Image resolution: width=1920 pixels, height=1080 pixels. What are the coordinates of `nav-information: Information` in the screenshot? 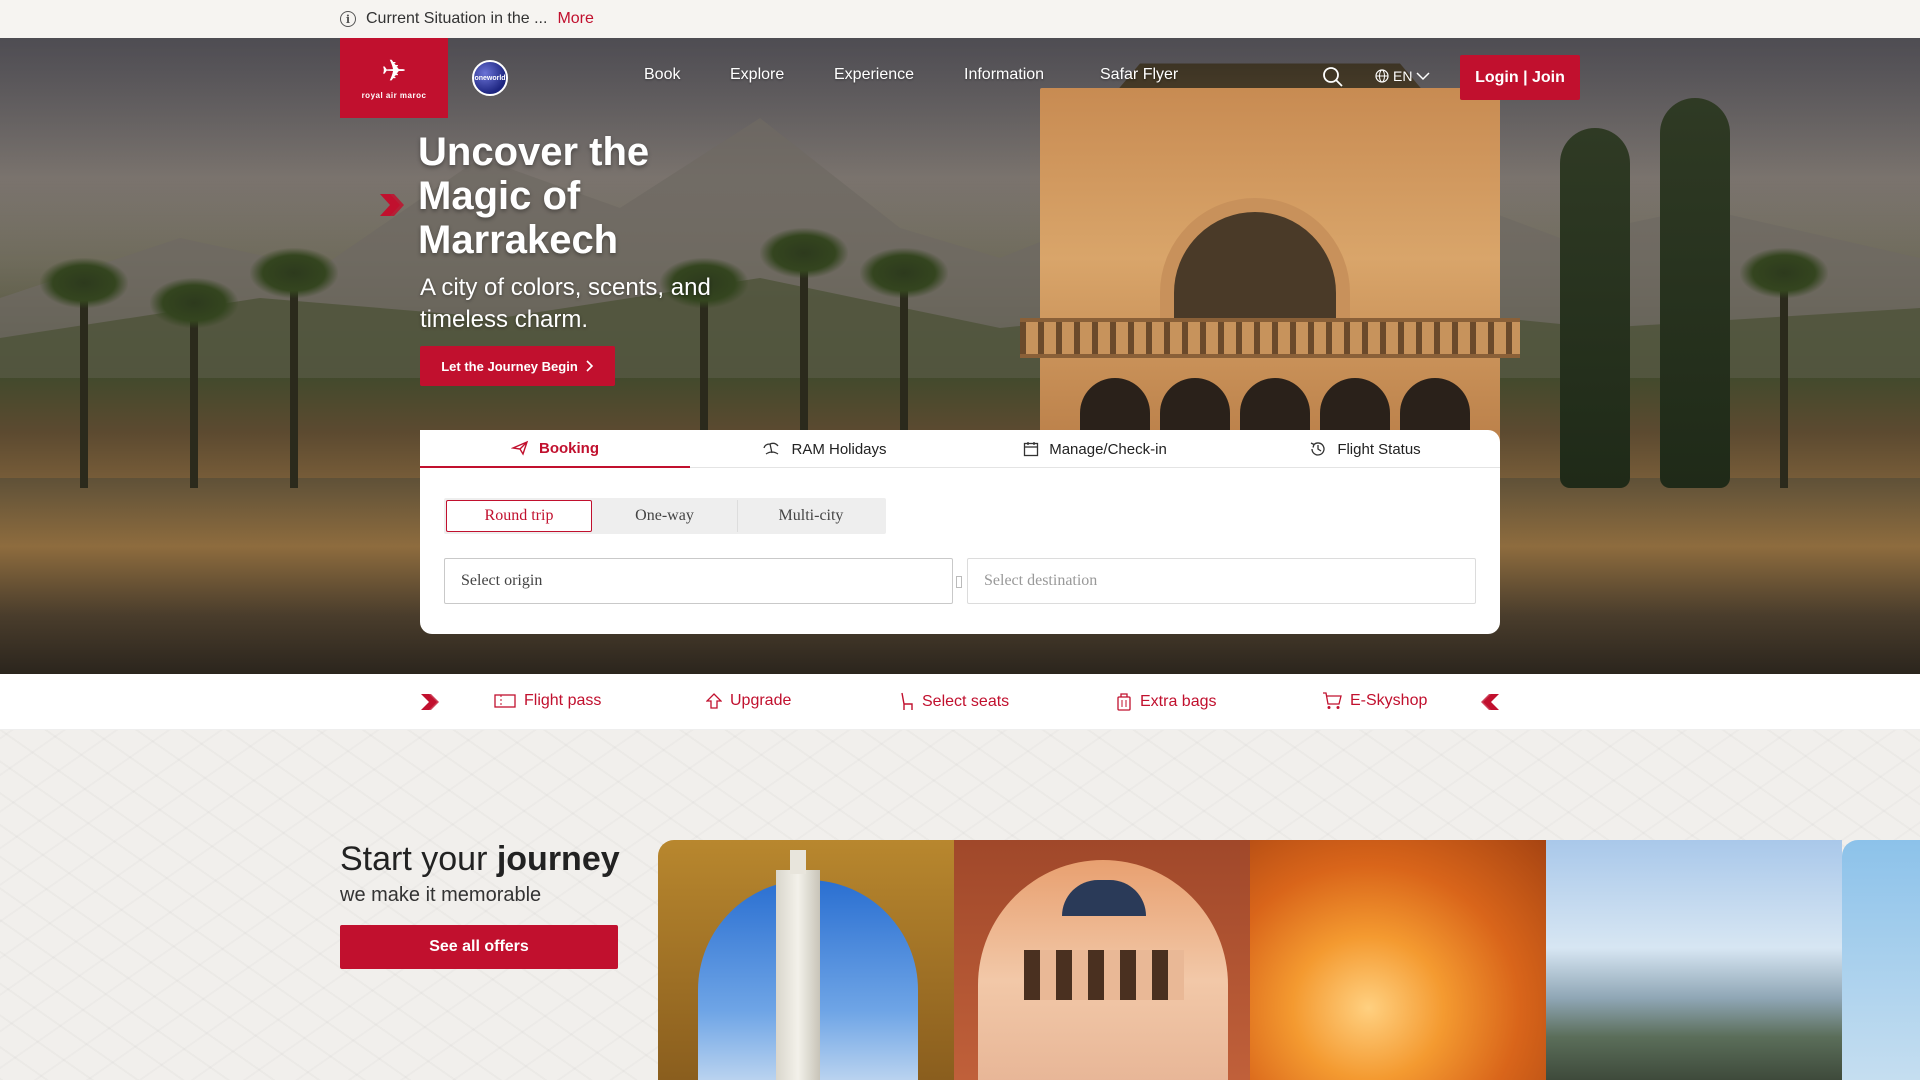 It's located at (1004, 75).